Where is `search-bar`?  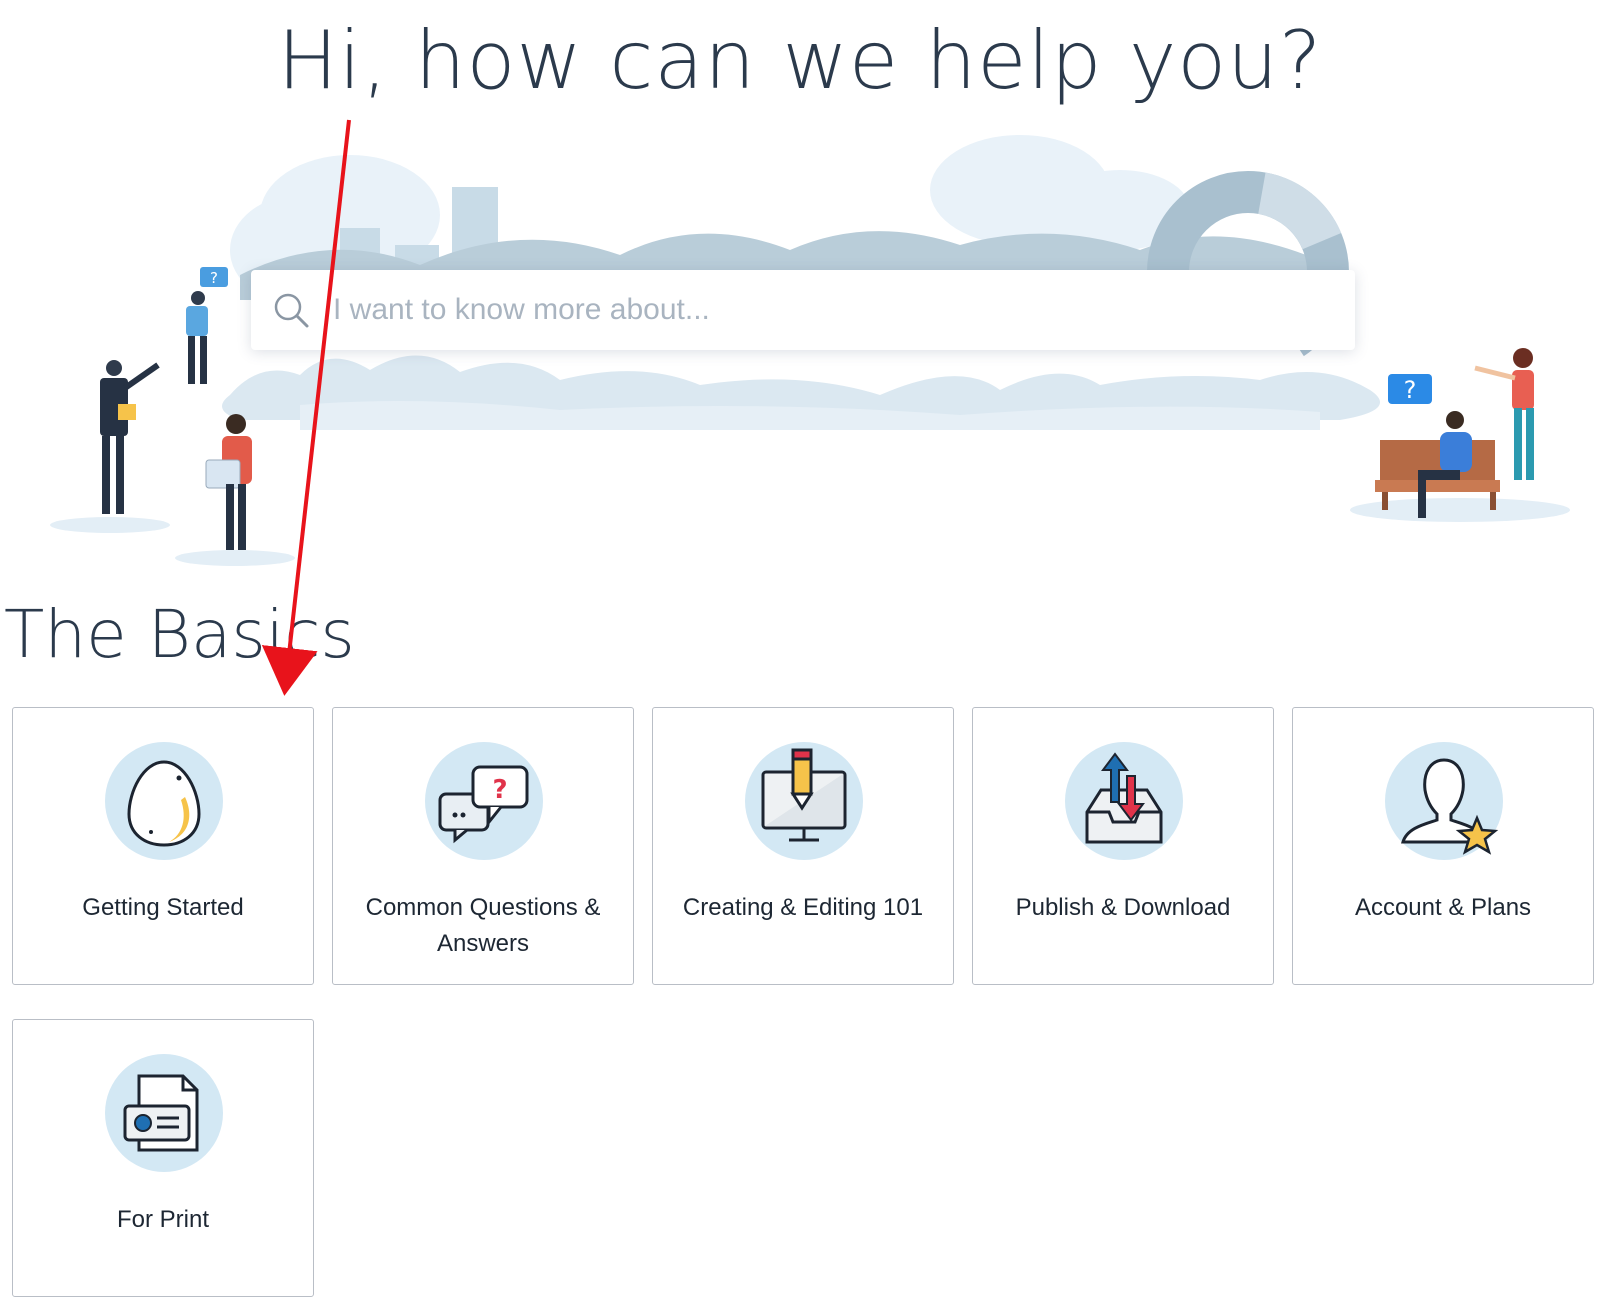 search-bar is located at coordinates (803, 310).